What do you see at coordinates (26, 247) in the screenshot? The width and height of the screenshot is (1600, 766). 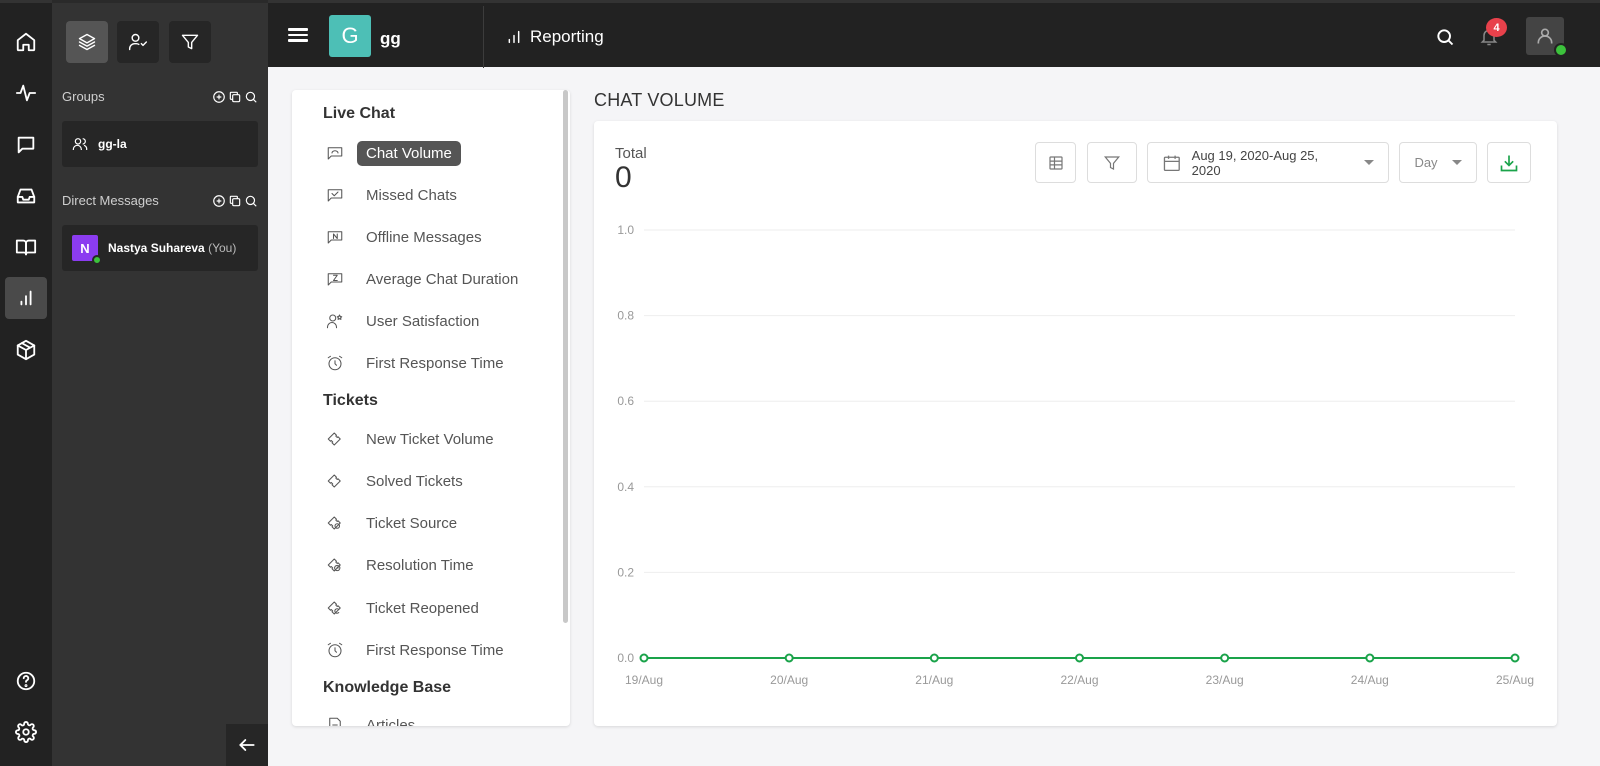 I see `rail-knowledge-base` at bounding box center [26, 247].